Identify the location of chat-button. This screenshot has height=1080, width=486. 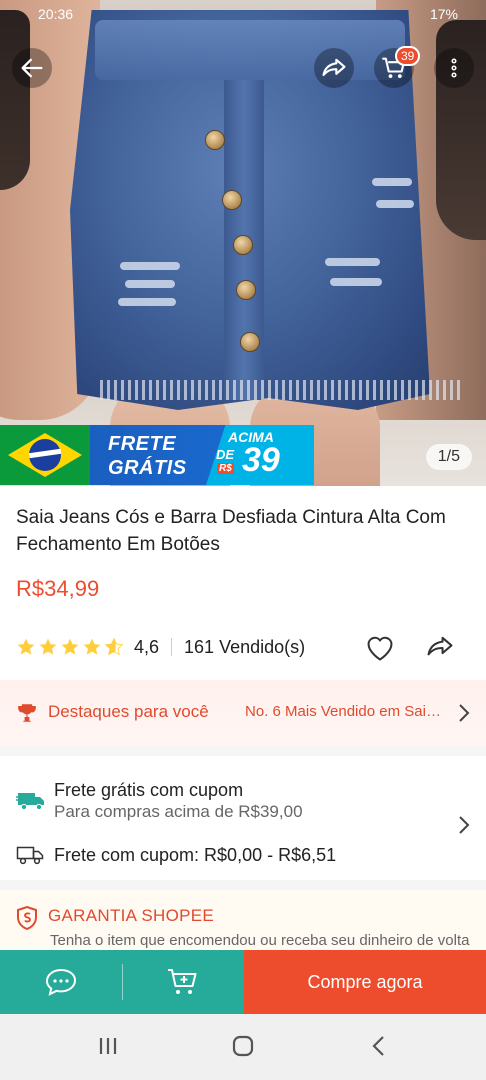
(61, 982).